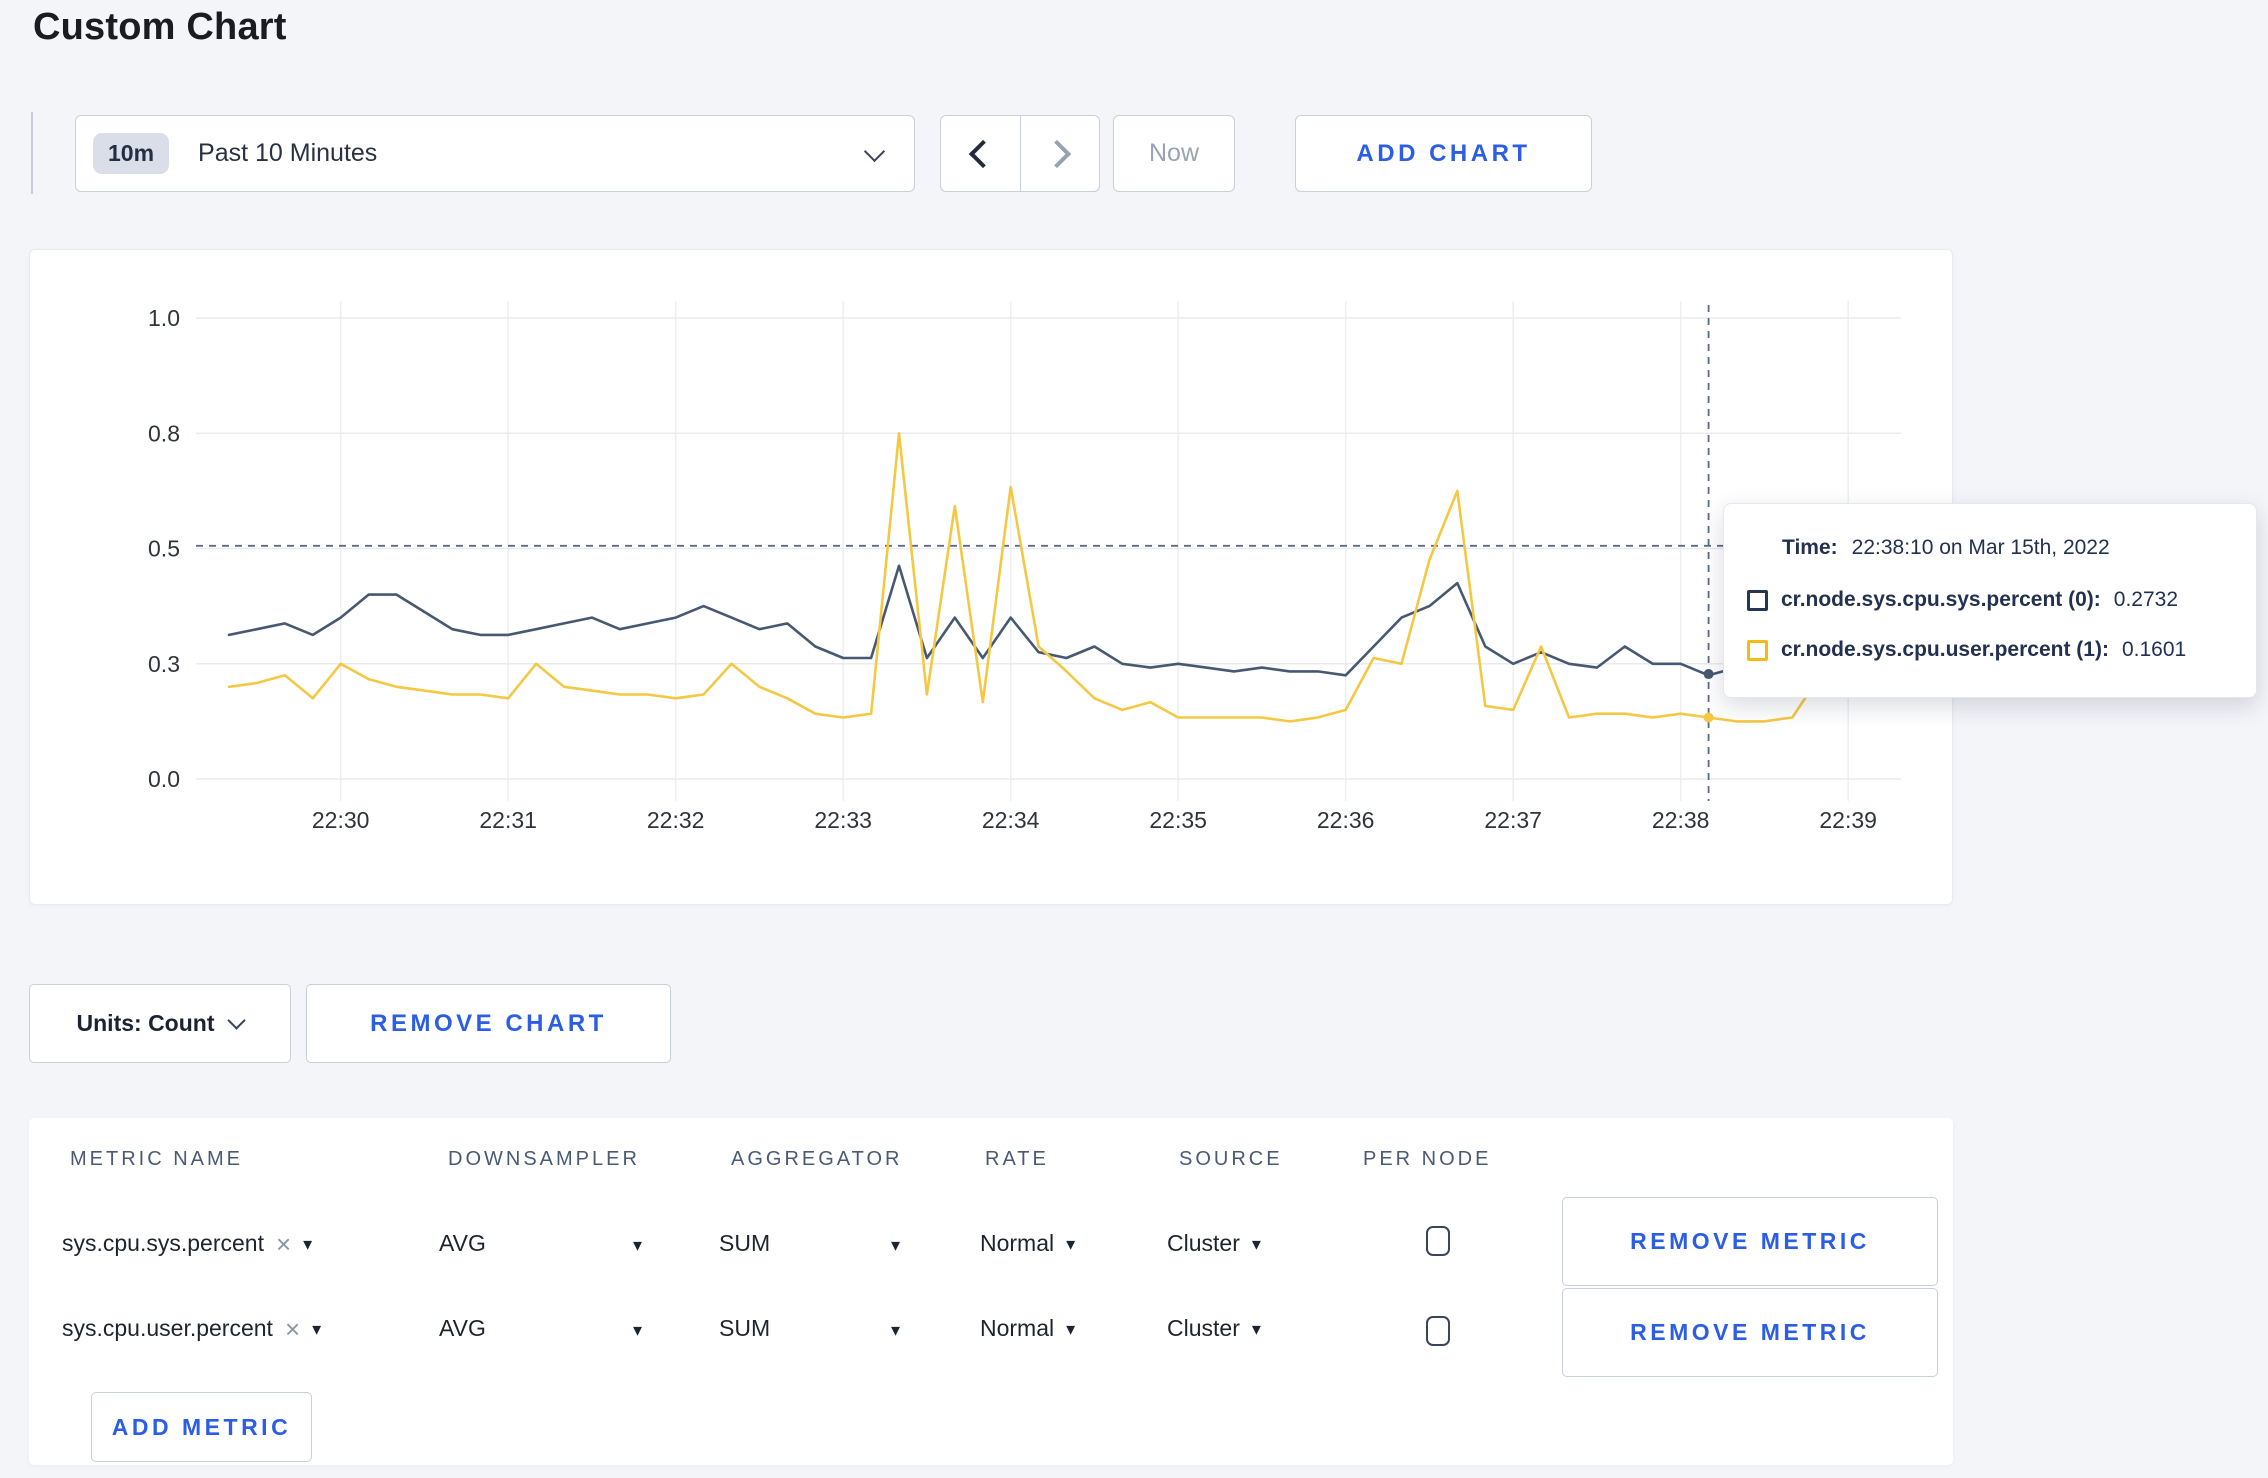 This screenshot has height=1478, width=2268. I want to click on svg-text: 22:30, so click(341, 820).